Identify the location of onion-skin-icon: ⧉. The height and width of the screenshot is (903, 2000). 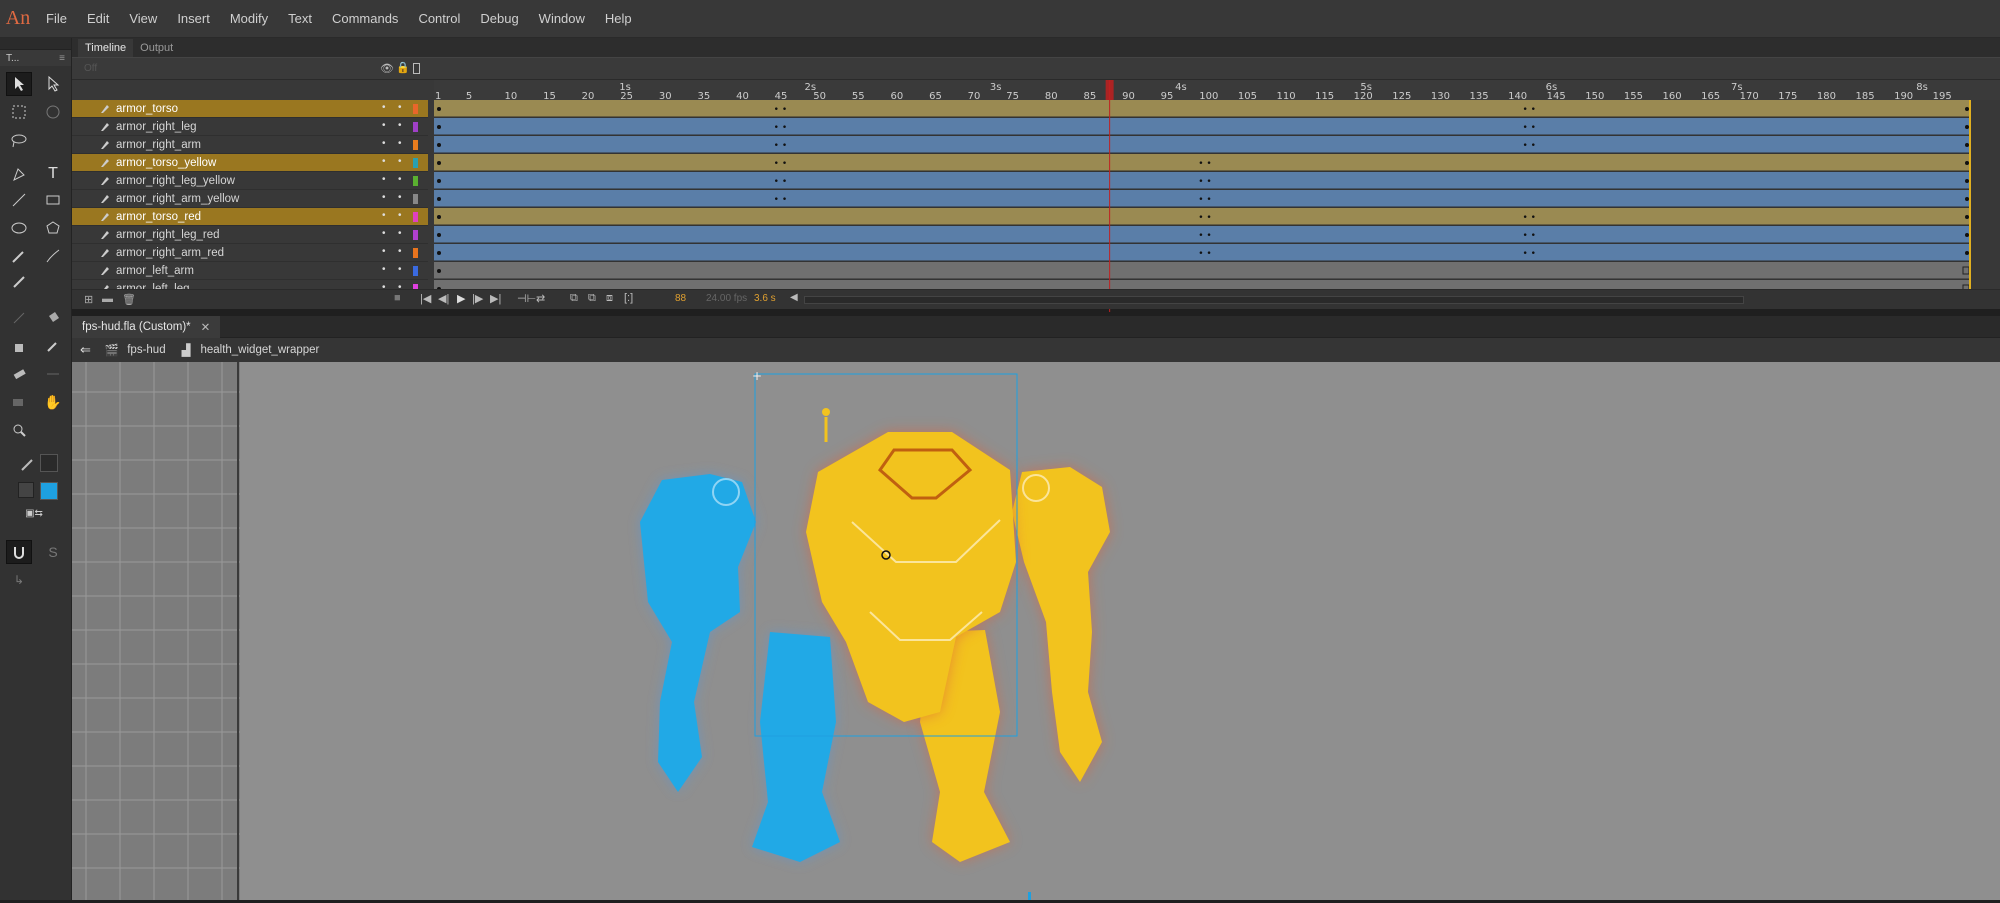
(574, 298).